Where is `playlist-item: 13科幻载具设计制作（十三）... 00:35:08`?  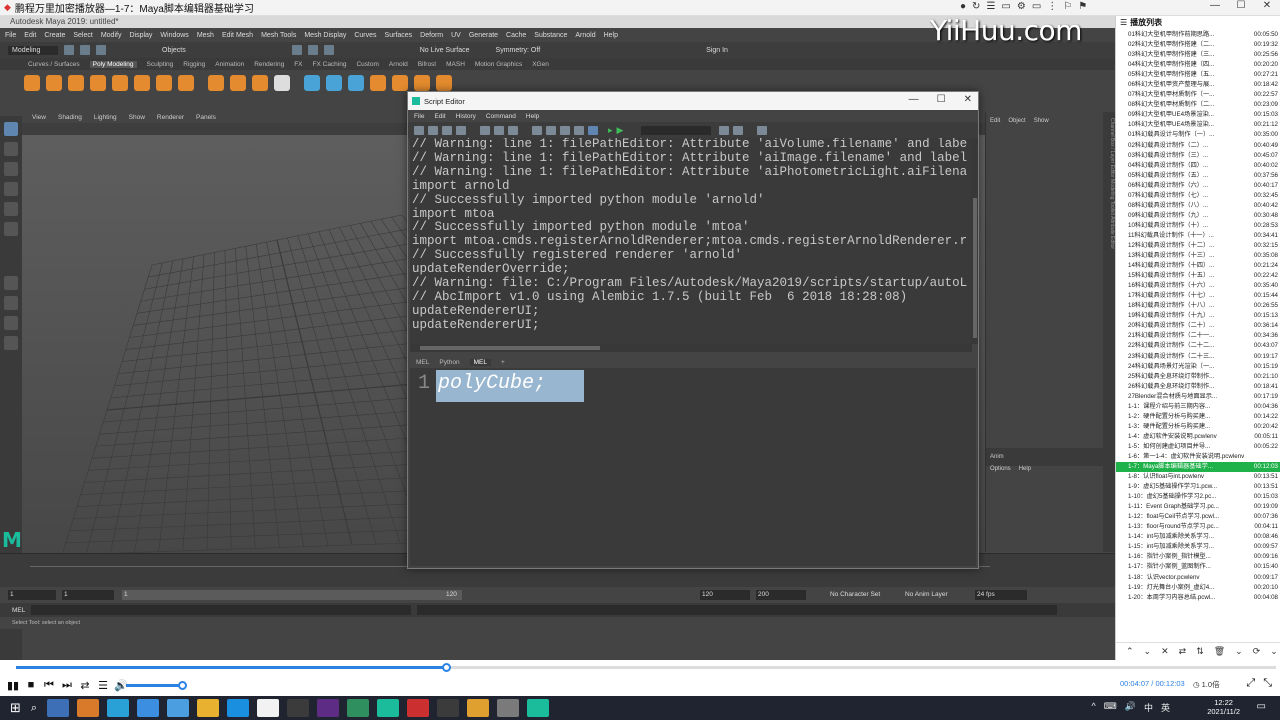 playlist-item: 13科幻载具设计制作（十三）... 00:35:08 is located at coordinates (1198, 256).